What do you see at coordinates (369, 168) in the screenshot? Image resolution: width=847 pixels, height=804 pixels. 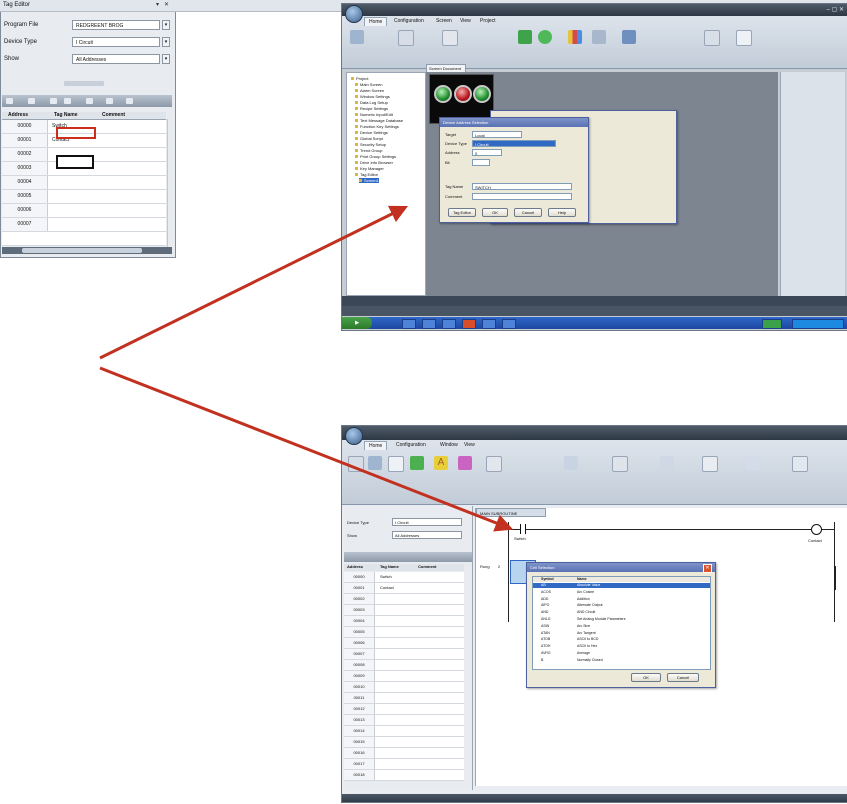 I see `tree-item: Key Manager` at bounding box center [369, 168].